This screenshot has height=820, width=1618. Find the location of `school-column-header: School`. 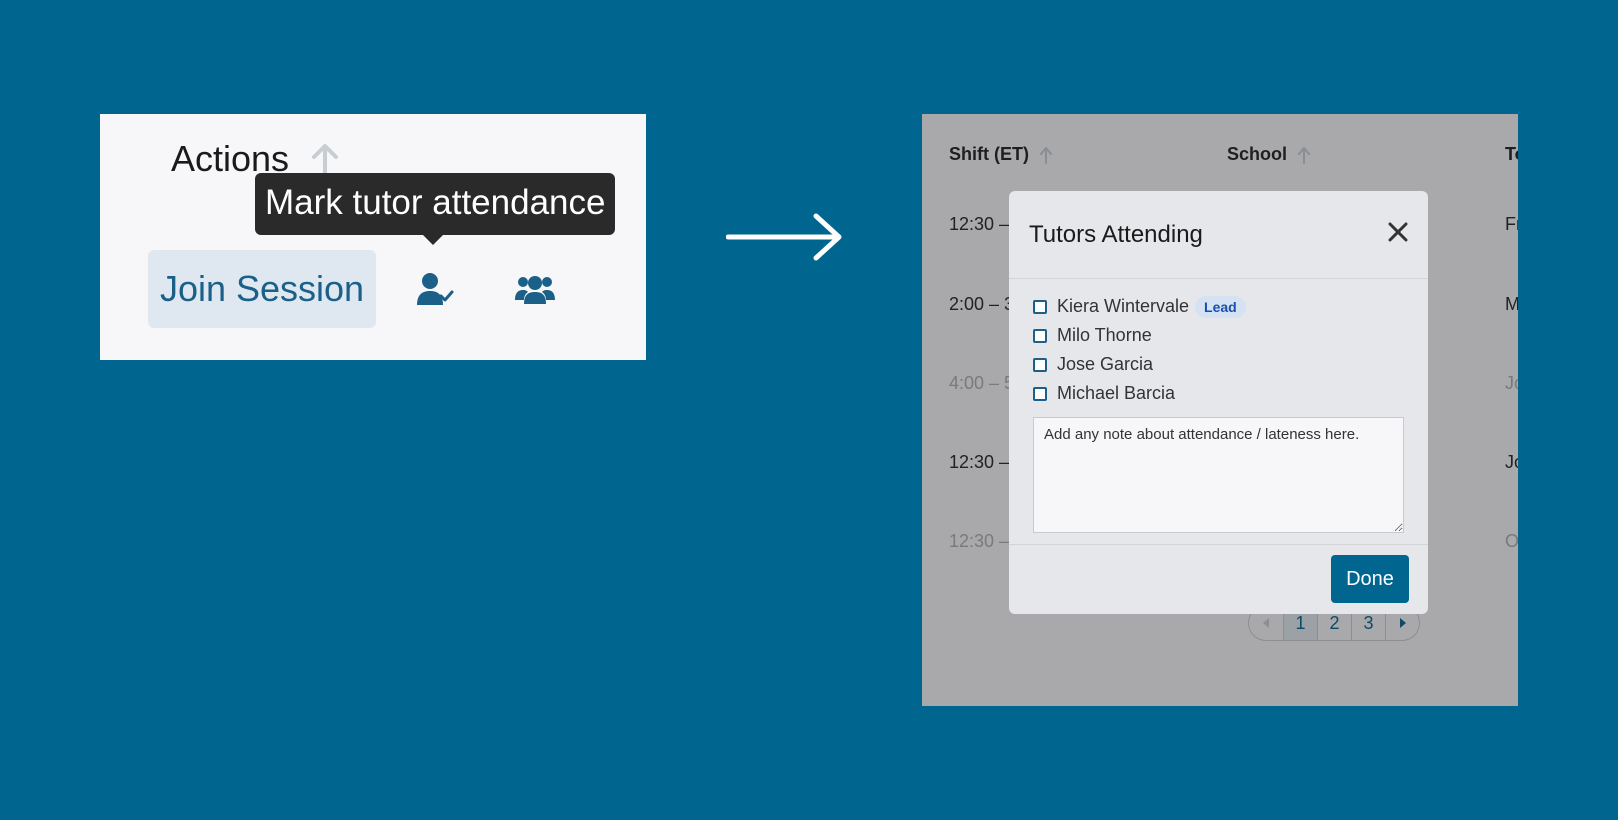

school-column-header: School is located at coordinates (1269, 154).